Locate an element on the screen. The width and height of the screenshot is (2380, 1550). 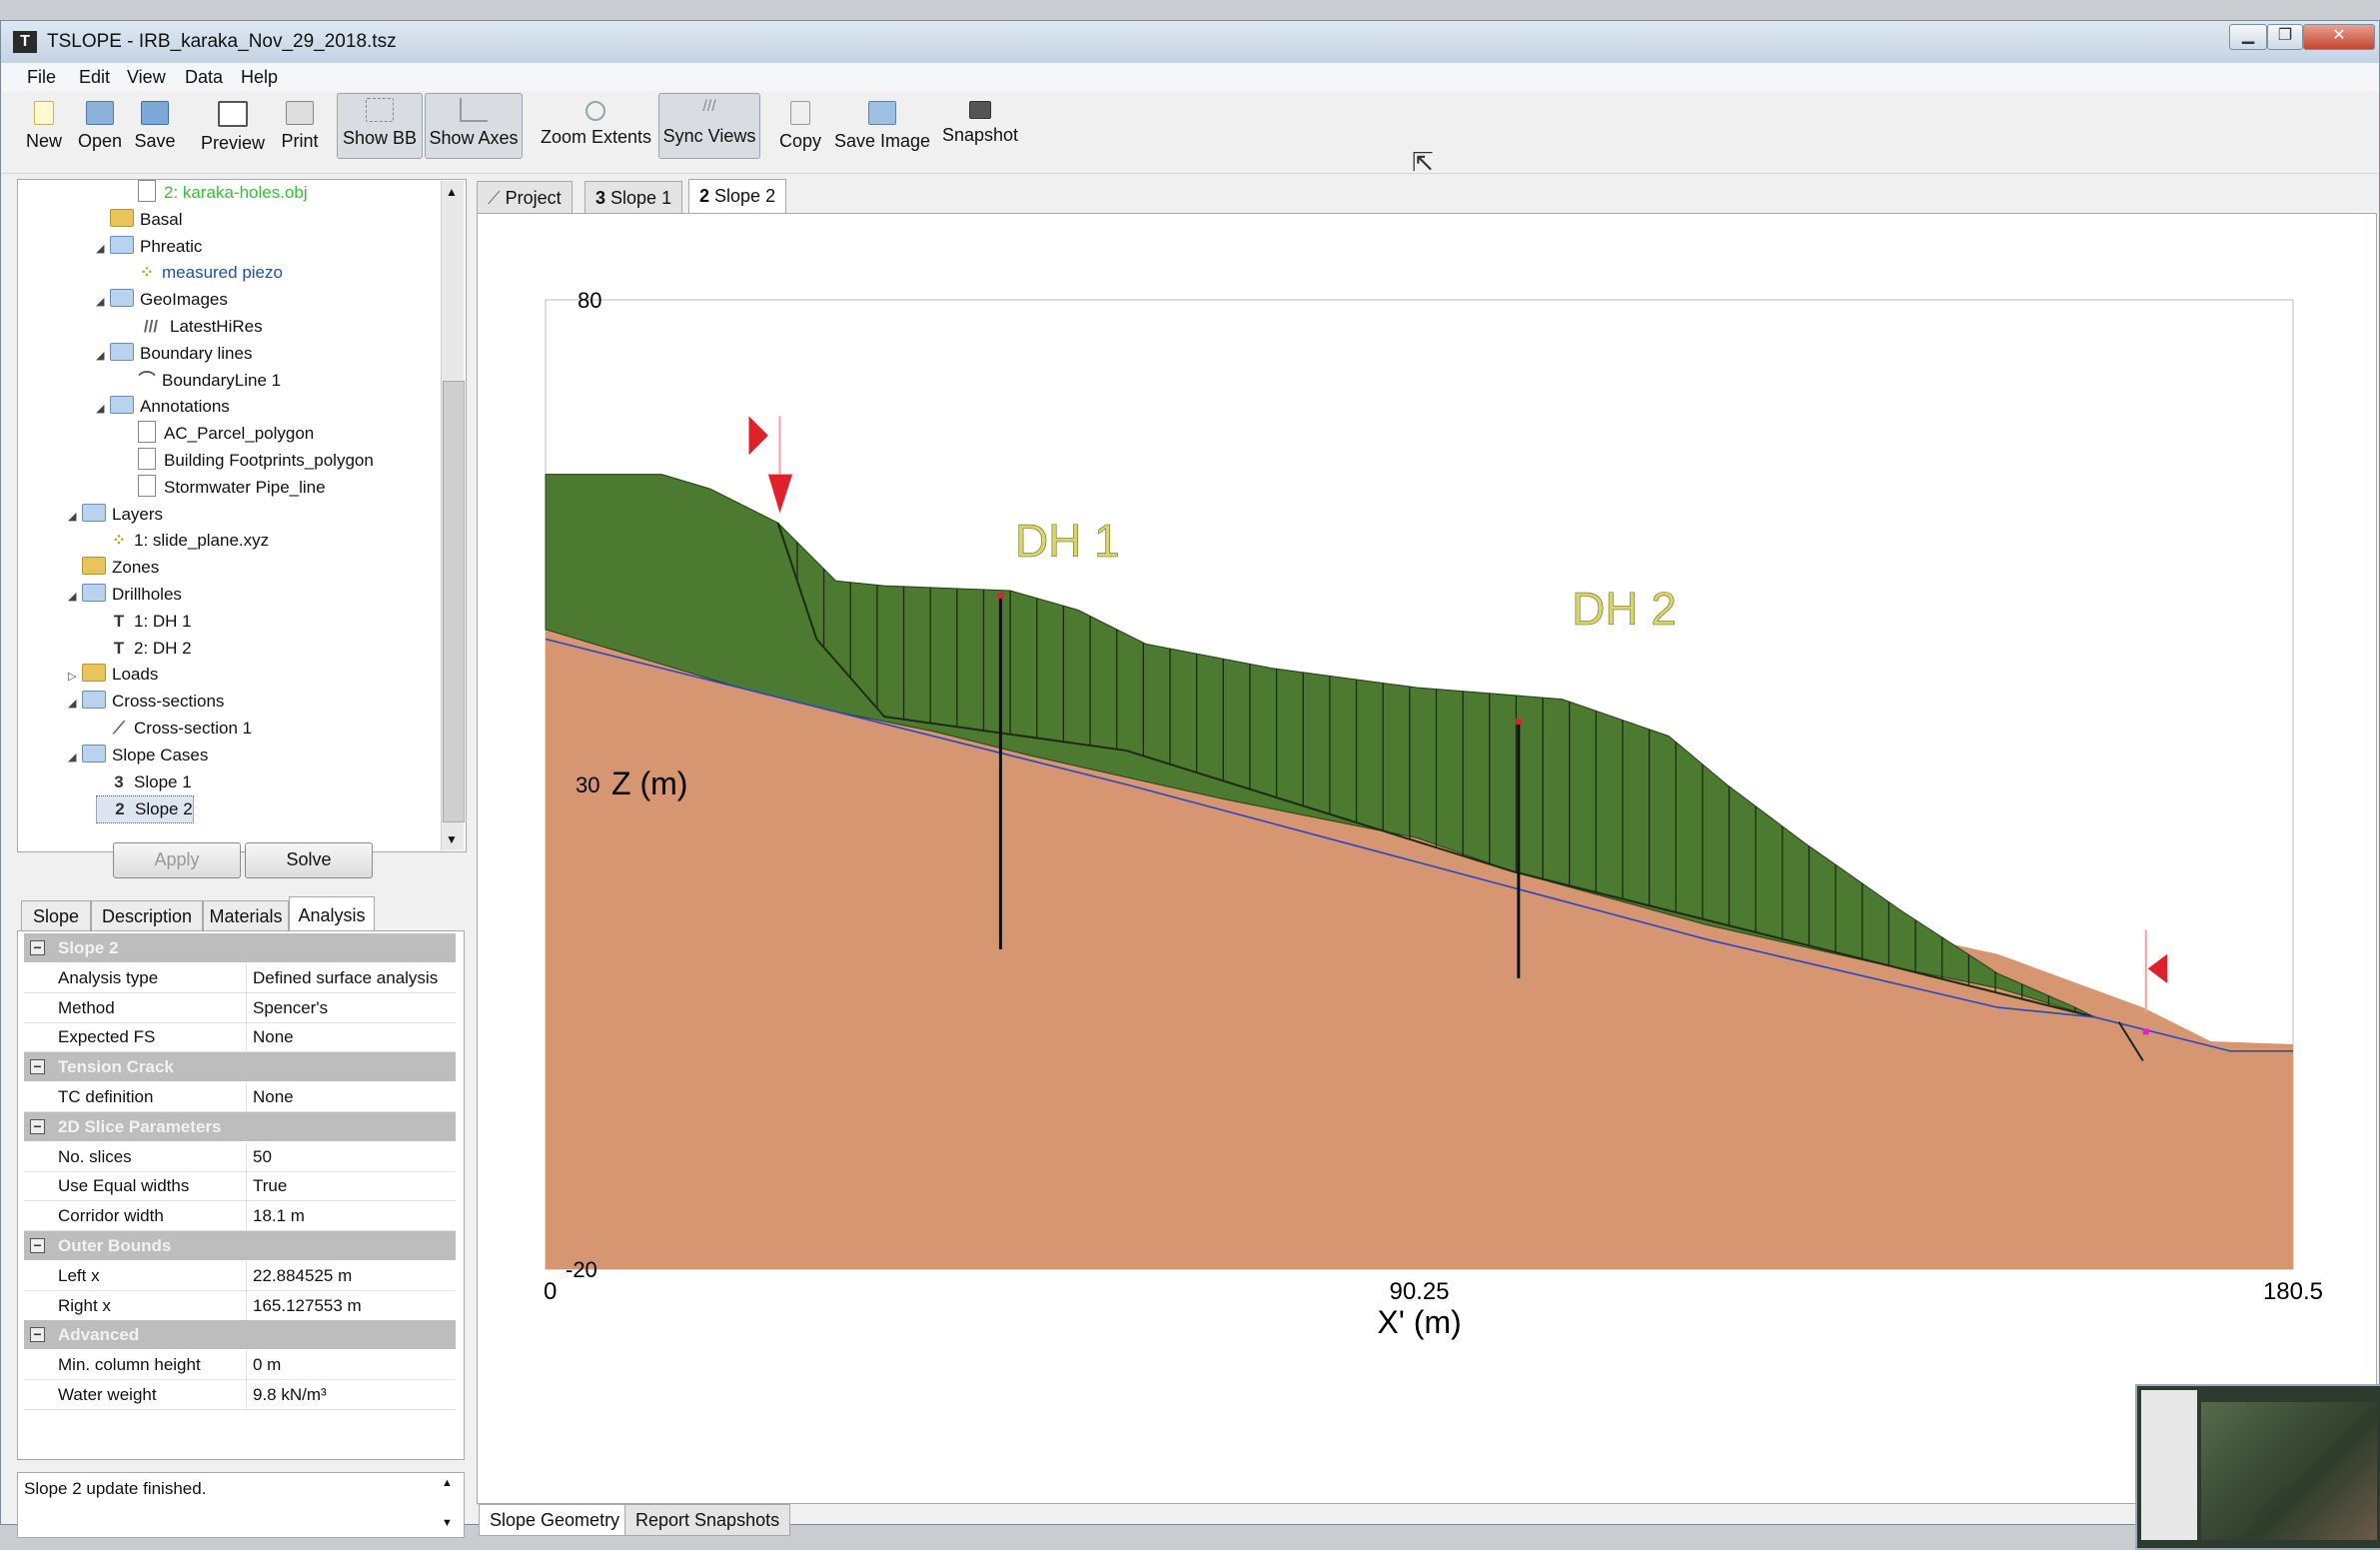
tree-scrollbar: ▲ ▼ is located at coordinates (453, 515).